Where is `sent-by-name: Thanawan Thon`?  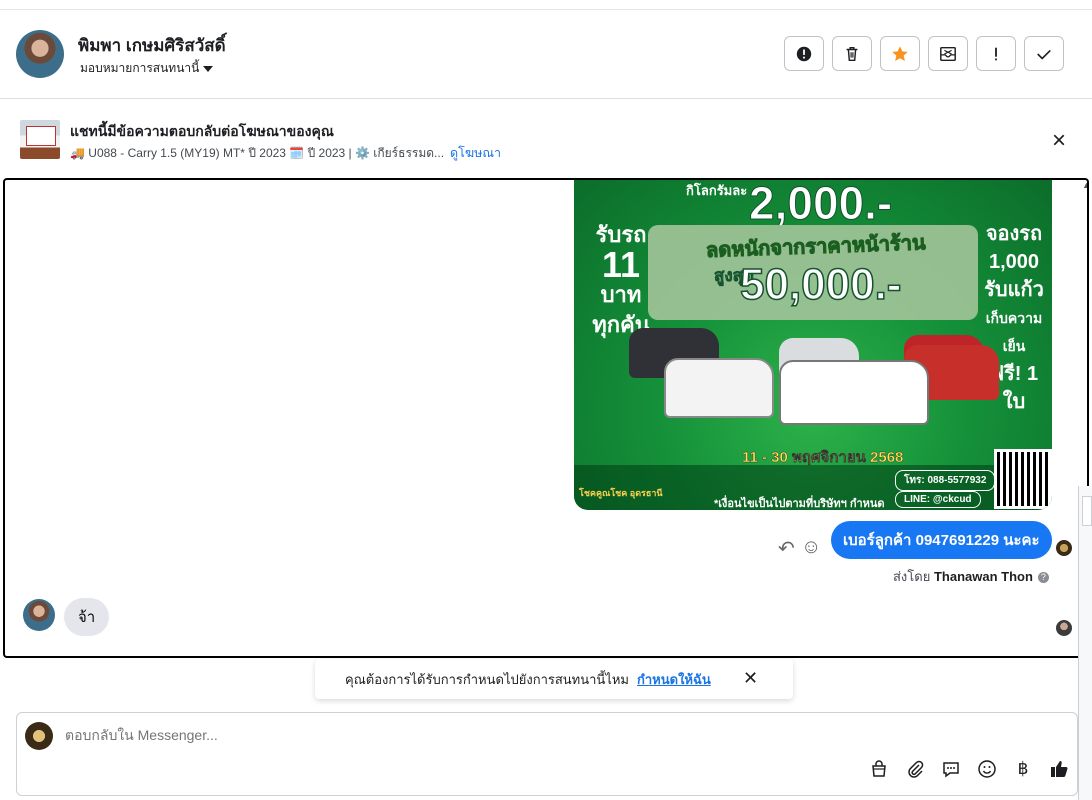 sent-by-name: Thanawan Thon is located at coordinates (983, 576).